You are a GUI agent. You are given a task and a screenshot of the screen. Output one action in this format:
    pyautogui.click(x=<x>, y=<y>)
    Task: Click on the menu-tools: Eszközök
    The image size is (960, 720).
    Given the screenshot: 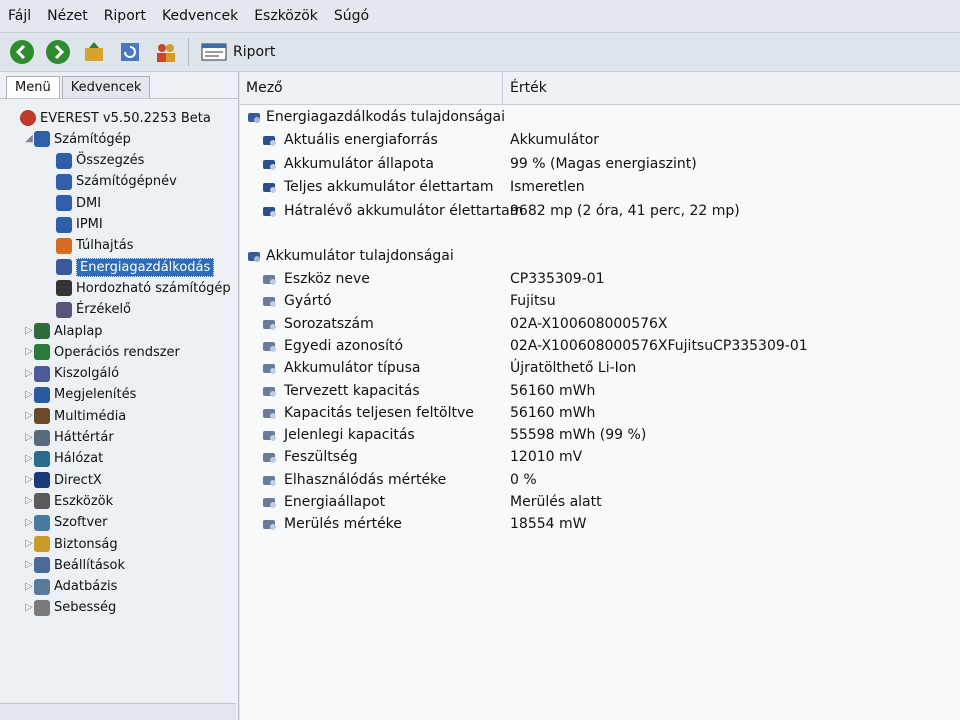 What is the action you would take?
    pyautogui.click(x=286, y=16)
    